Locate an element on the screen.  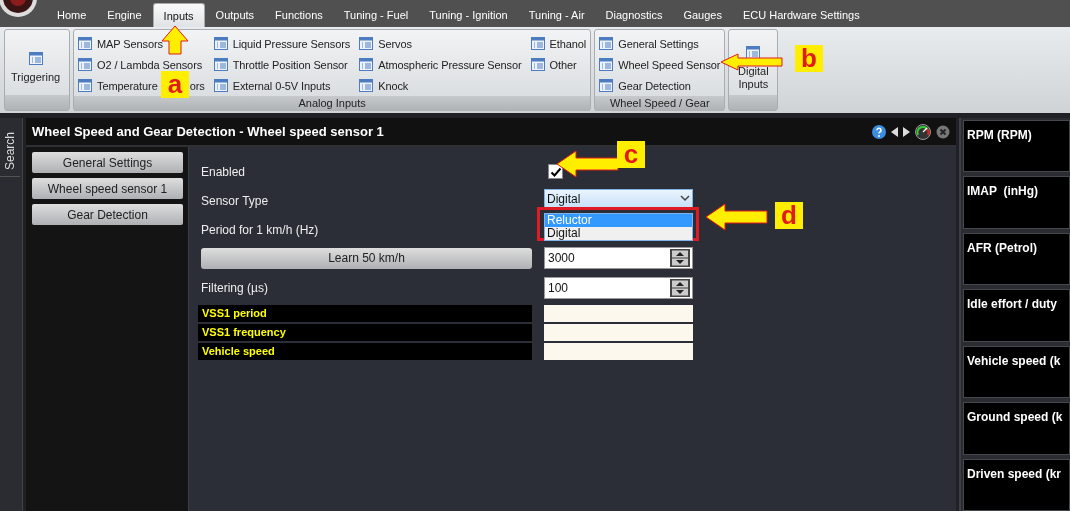
ribbon-item: General Settings is located at coordinates (660, 43).